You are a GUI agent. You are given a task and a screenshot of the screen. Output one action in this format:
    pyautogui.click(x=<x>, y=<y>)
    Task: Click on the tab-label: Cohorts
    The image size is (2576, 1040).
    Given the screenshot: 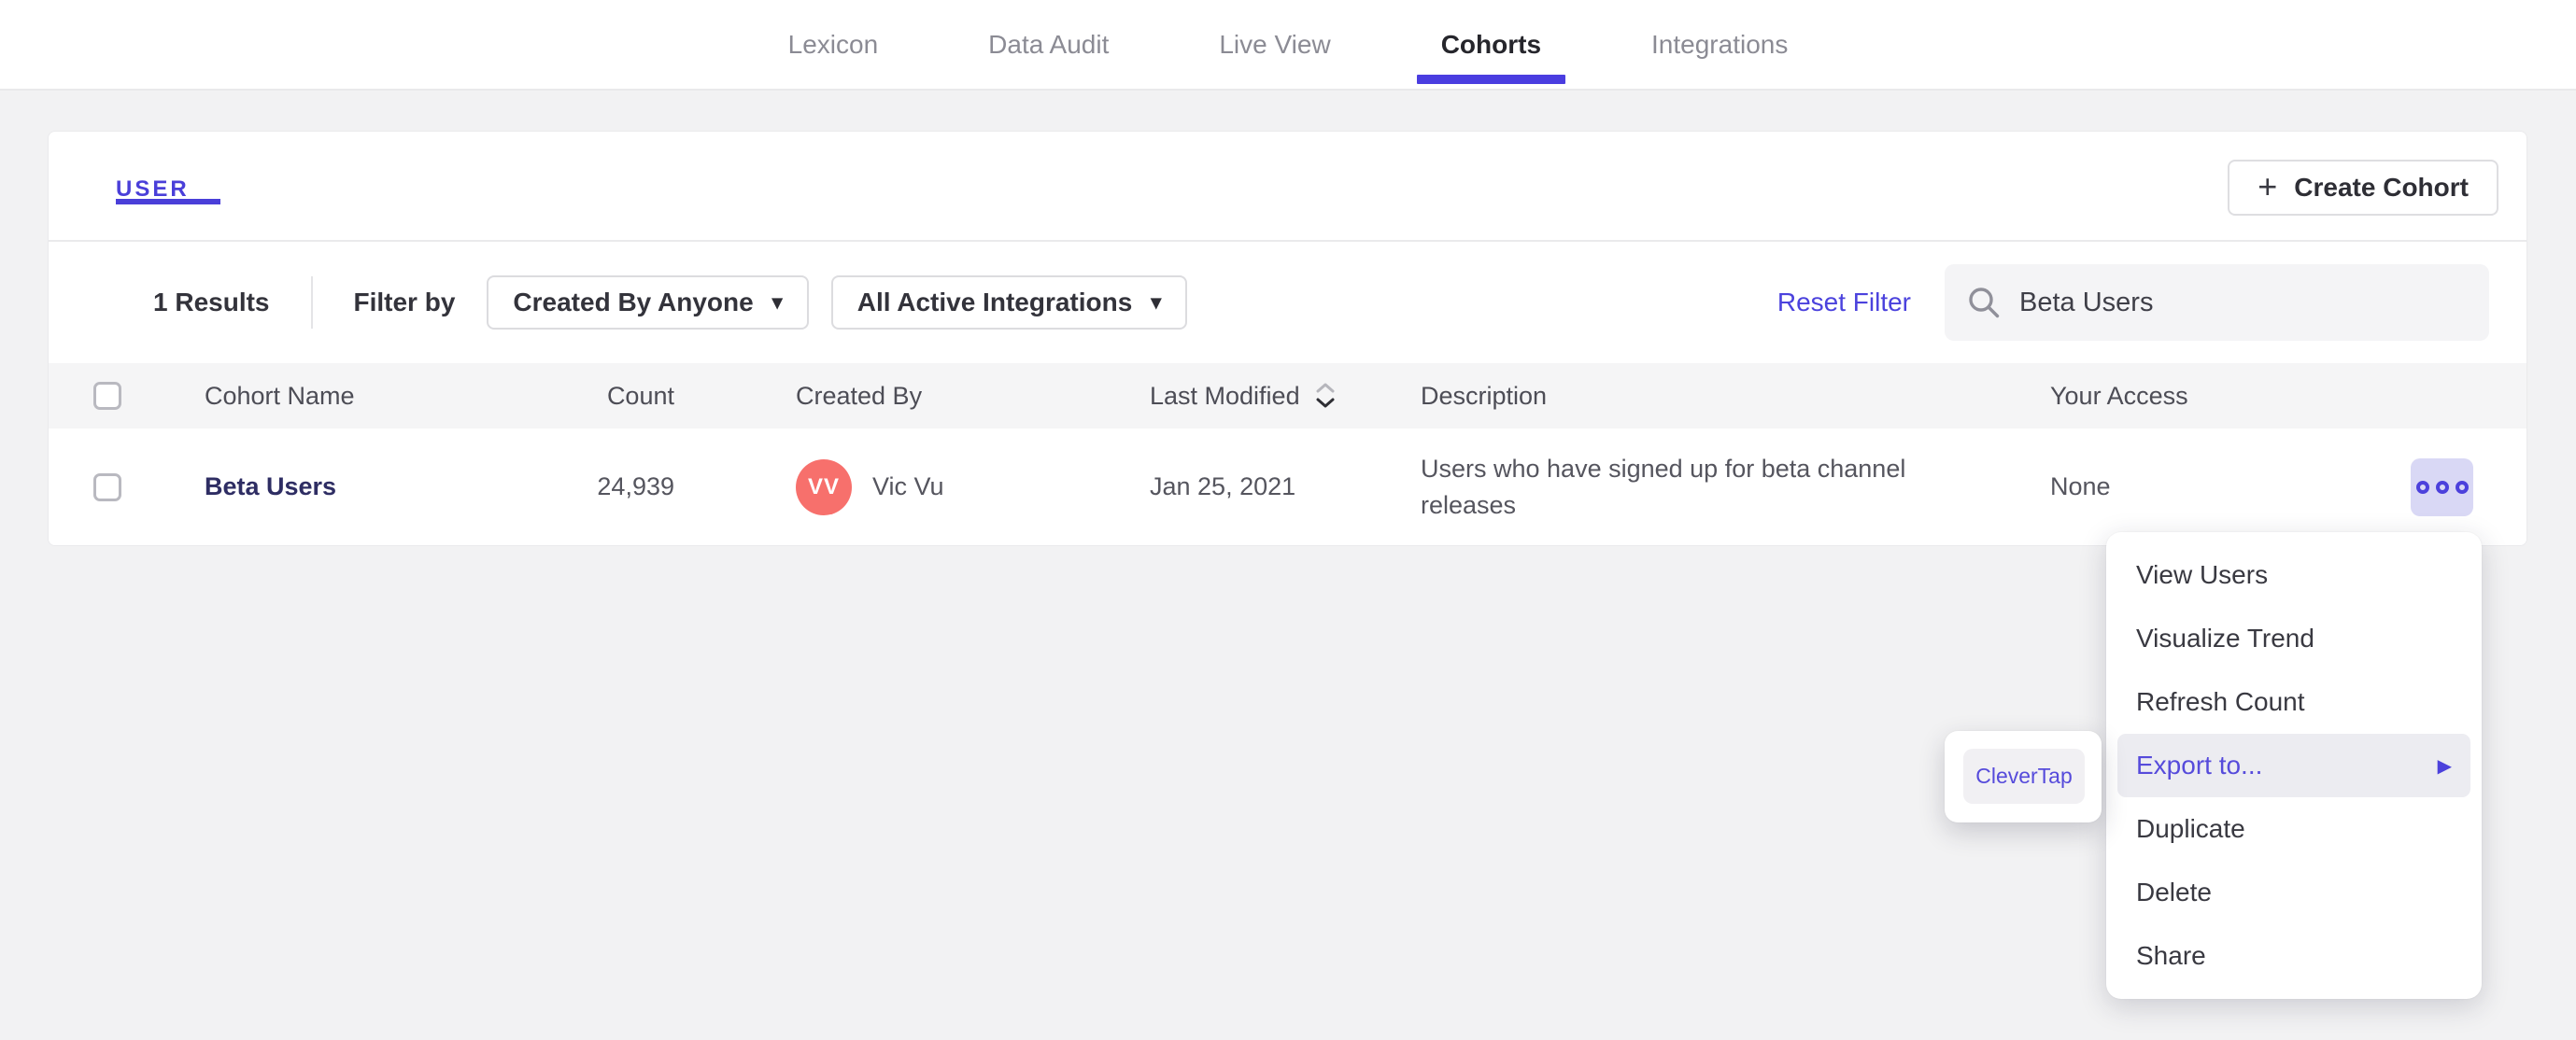 What is the action you would take?
    pyautogui.click(x=1491, y=44)
    